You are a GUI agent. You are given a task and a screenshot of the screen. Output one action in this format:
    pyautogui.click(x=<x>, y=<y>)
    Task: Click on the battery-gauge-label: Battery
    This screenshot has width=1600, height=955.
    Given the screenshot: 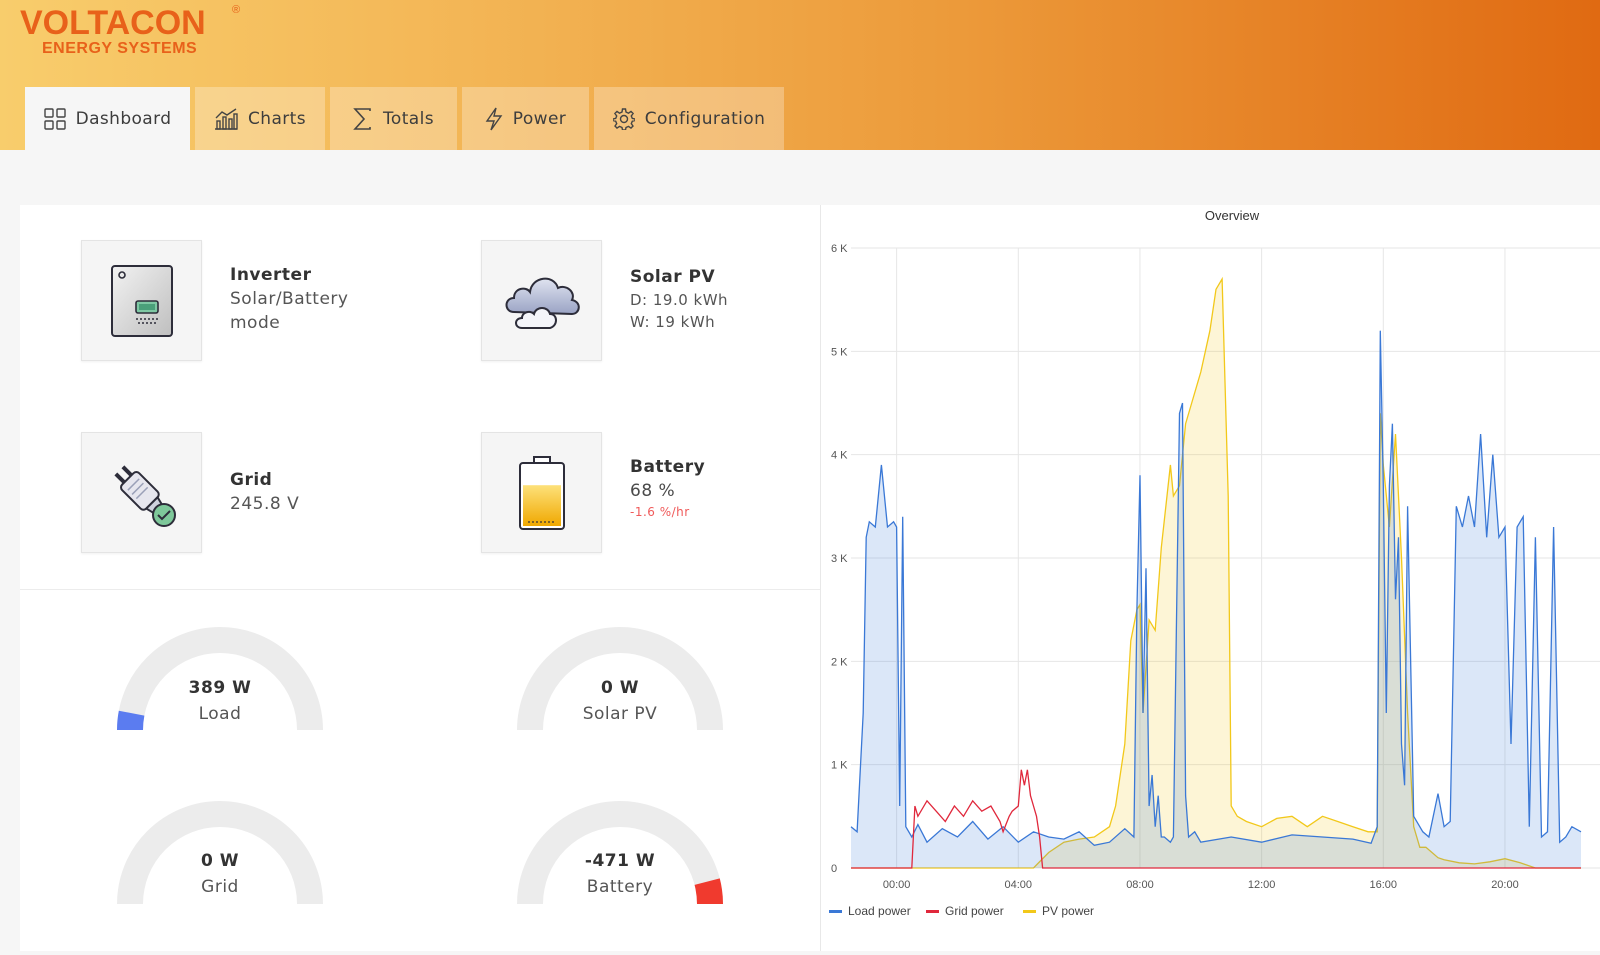 What is the action you would take?
    pyautogui.click(x=620, y=887)
    